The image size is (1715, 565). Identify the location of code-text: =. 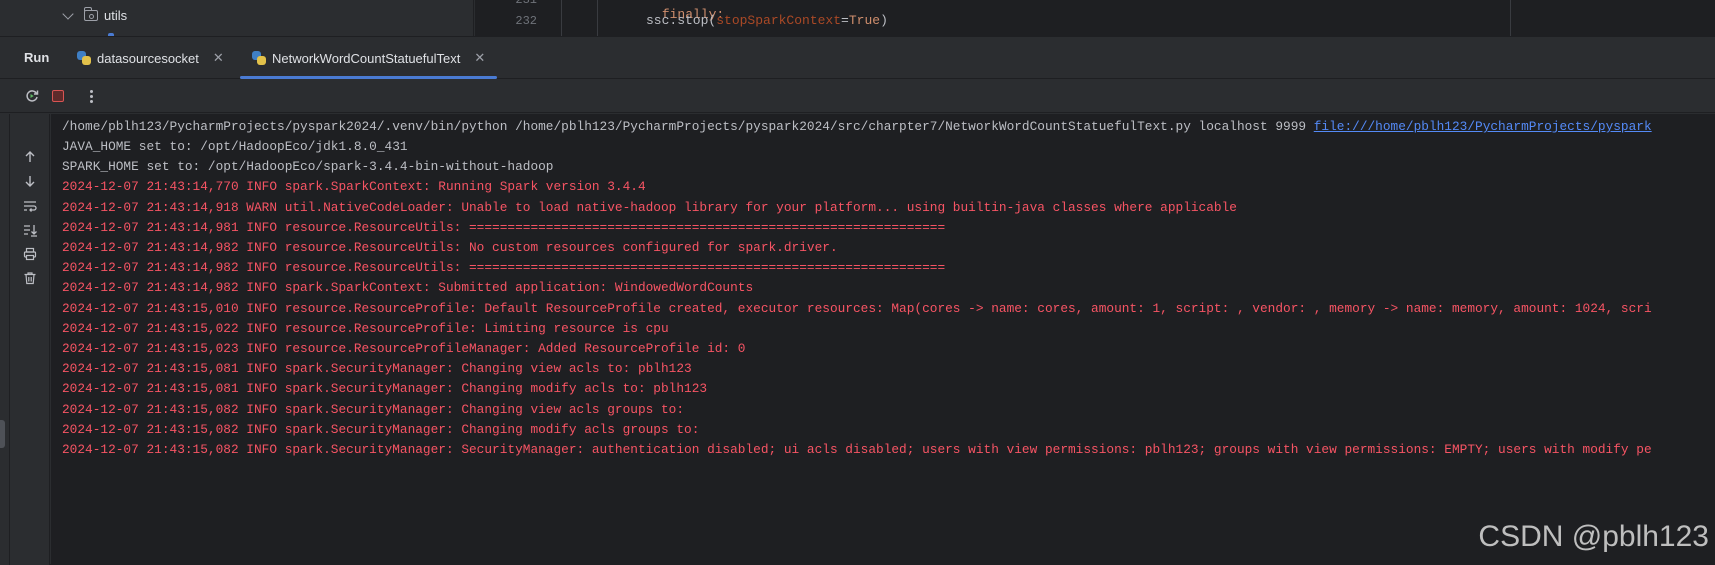
(845, 20).